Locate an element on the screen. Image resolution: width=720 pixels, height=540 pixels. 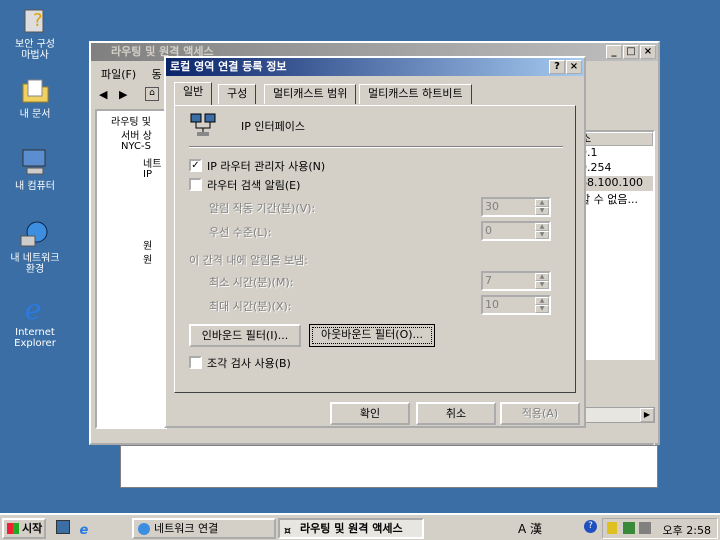
minimize-button: _ is located at coordinates (614, 52).